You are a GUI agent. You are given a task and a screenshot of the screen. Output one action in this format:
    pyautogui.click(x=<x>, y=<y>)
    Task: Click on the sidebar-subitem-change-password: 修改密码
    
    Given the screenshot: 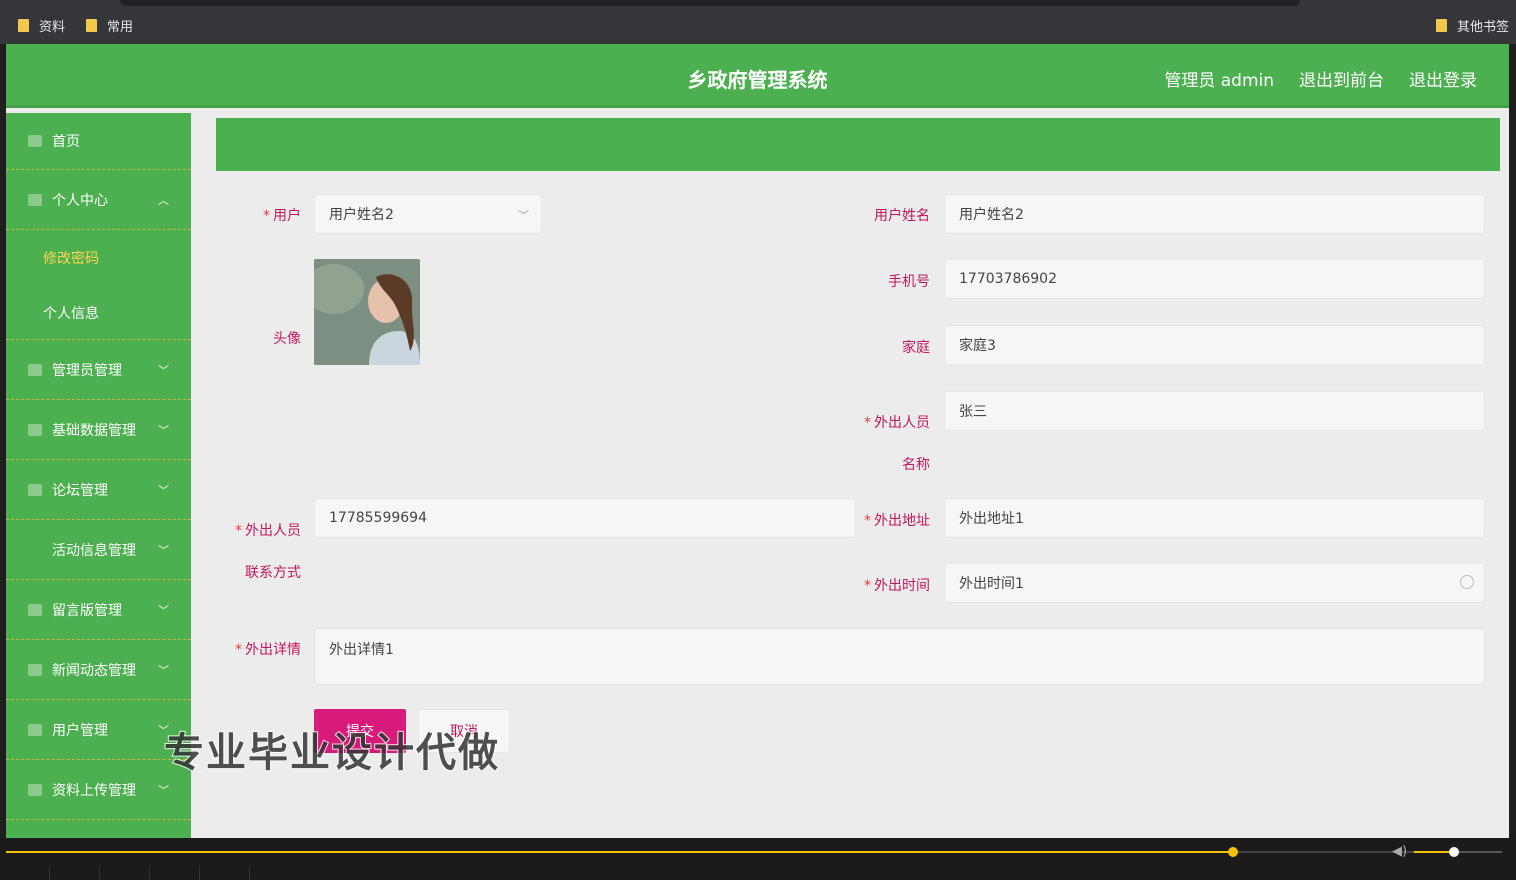 What is the action you would take?
    pyautogui.click(x=98, y=257)
    